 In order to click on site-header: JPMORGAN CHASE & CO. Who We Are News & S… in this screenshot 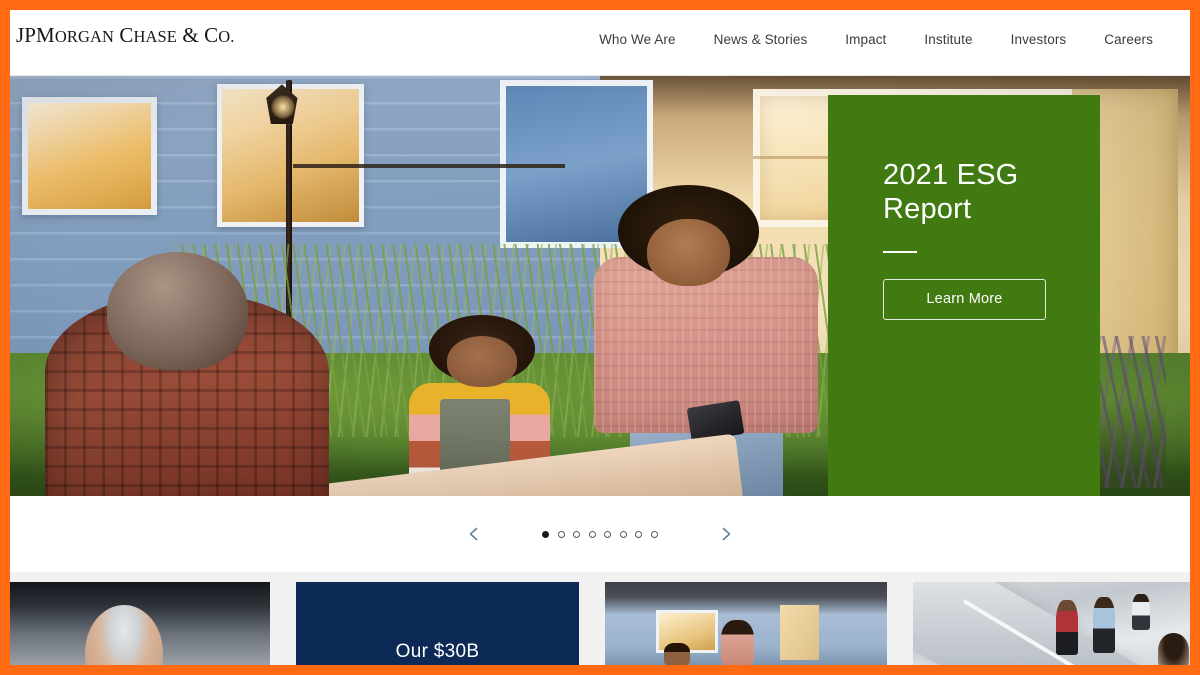, I will do `click(600, 43)`.